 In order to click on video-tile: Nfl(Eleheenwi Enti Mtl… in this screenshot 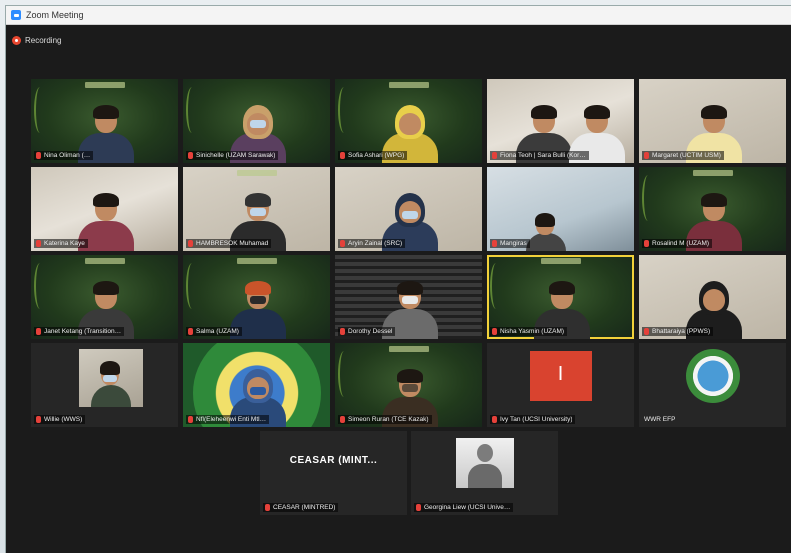, I will do `click(256, 385)`.